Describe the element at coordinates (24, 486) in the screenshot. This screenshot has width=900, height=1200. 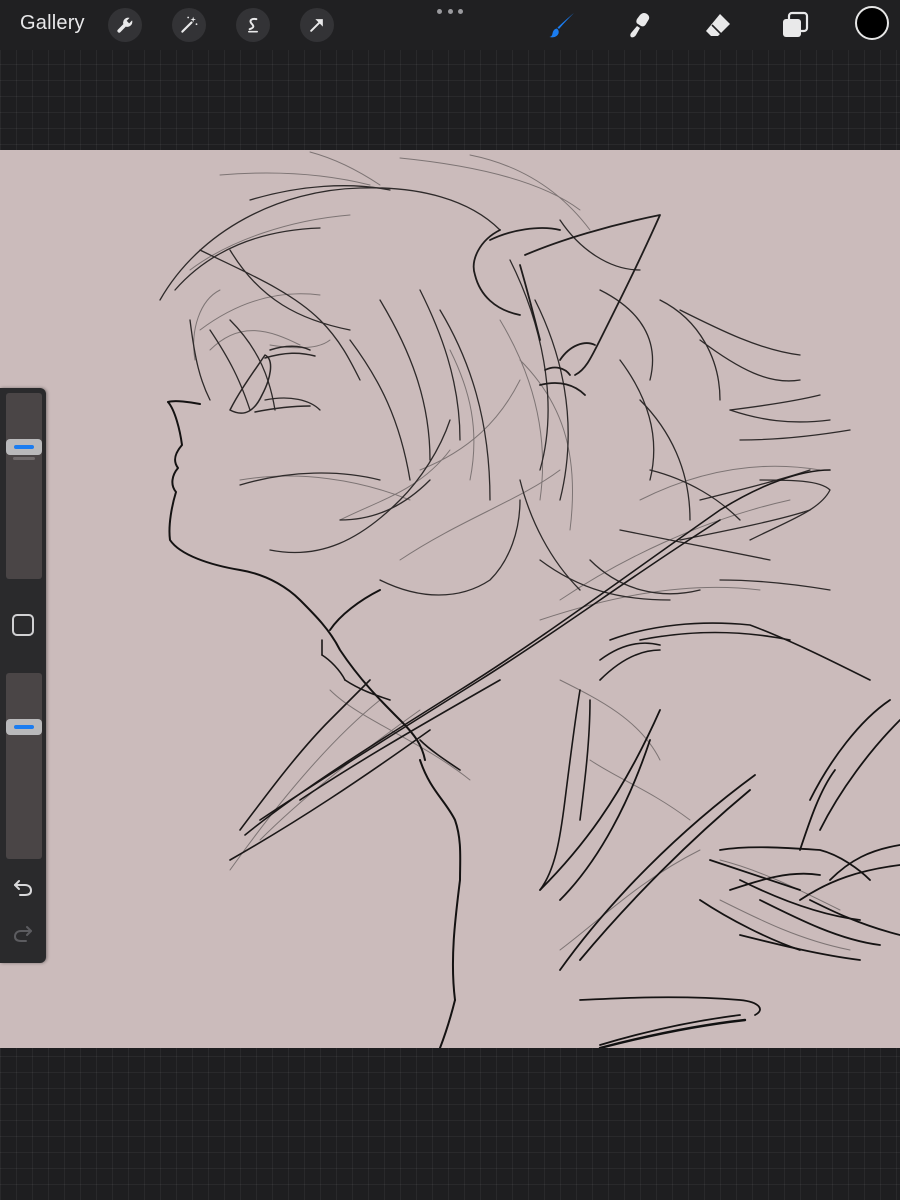
I see `brush-size-slider` at that location.